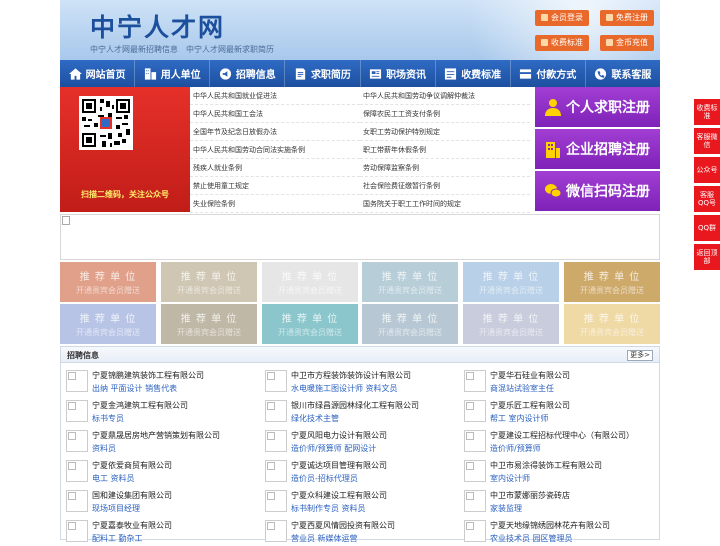  I want to click on job-item: 宁夏华石硅业有限公司 商混站试验室主任, so click(556, 381).